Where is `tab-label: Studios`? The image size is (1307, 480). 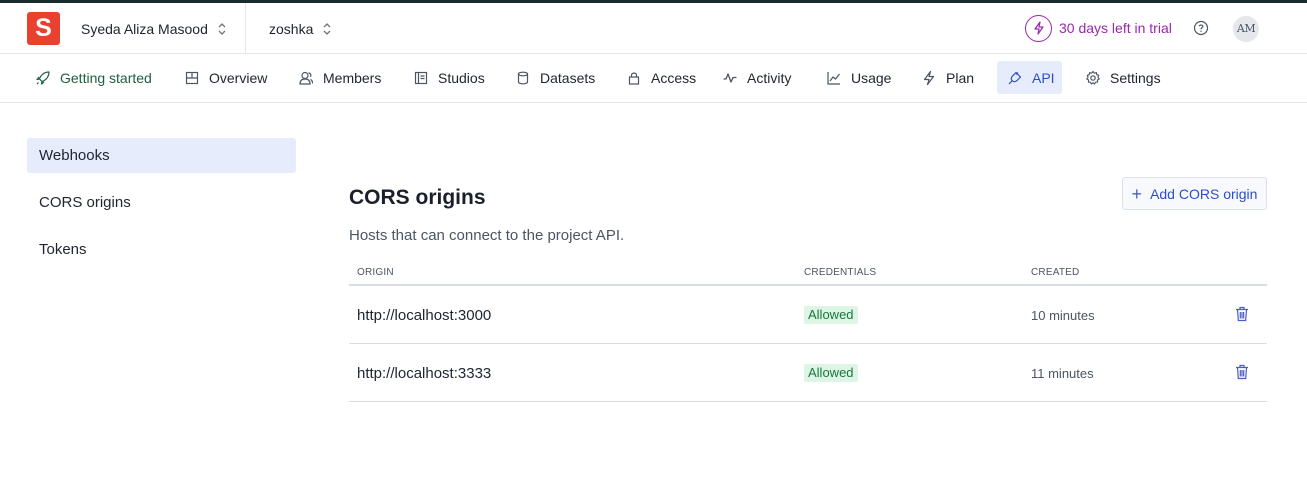 tab-label: Studios is located at coordinates (461, 77).